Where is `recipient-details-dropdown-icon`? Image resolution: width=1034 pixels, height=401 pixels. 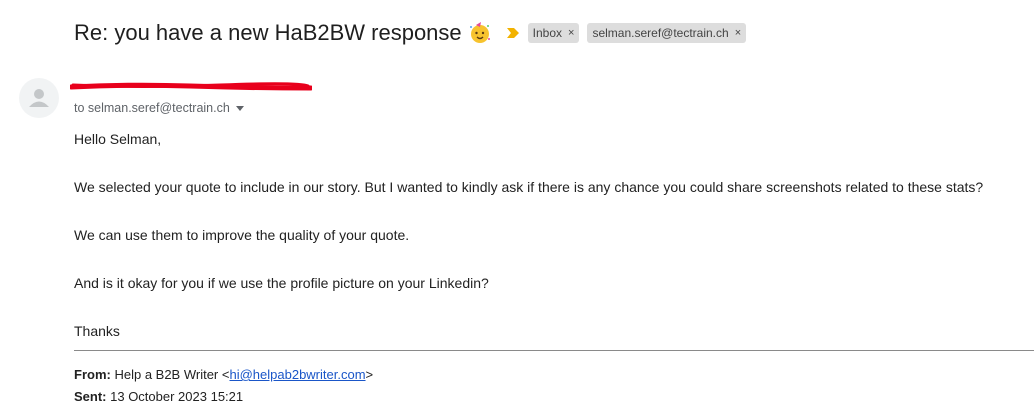 recipient-details-dropdown-icon is located at coordinates (239, 108).